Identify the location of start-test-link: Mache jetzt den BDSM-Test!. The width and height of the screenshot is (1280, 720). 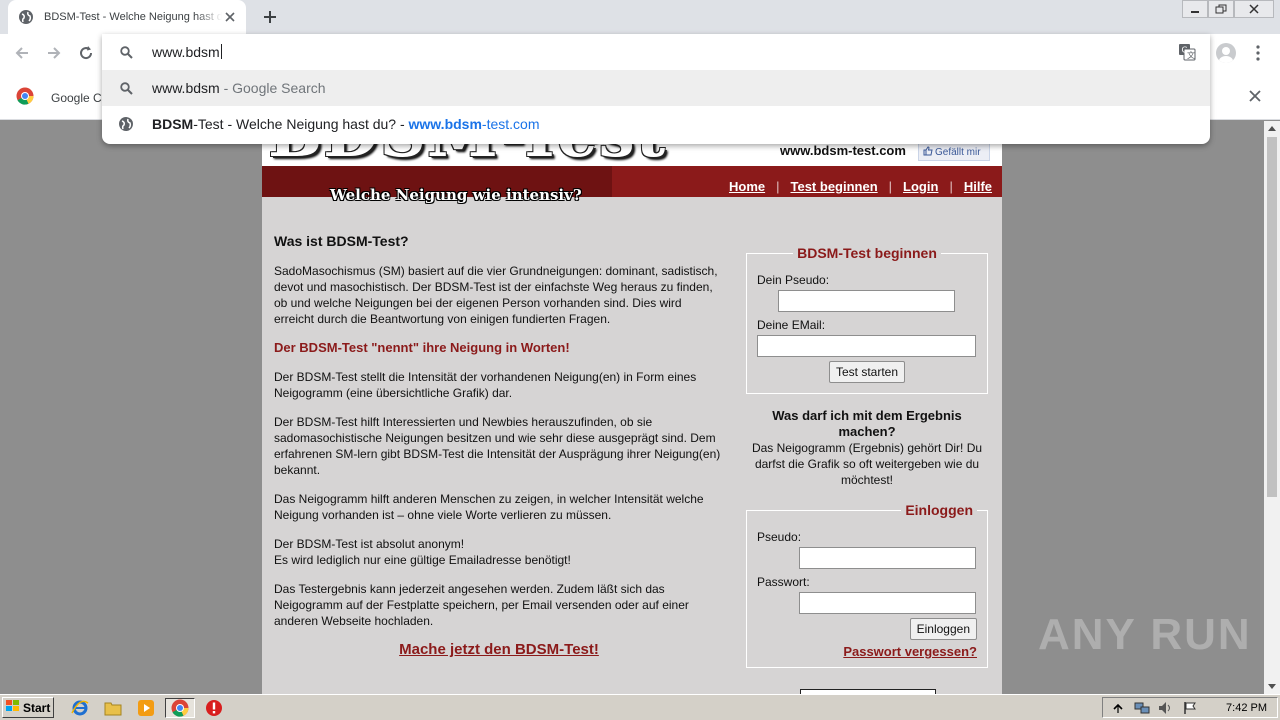
(499, 650).